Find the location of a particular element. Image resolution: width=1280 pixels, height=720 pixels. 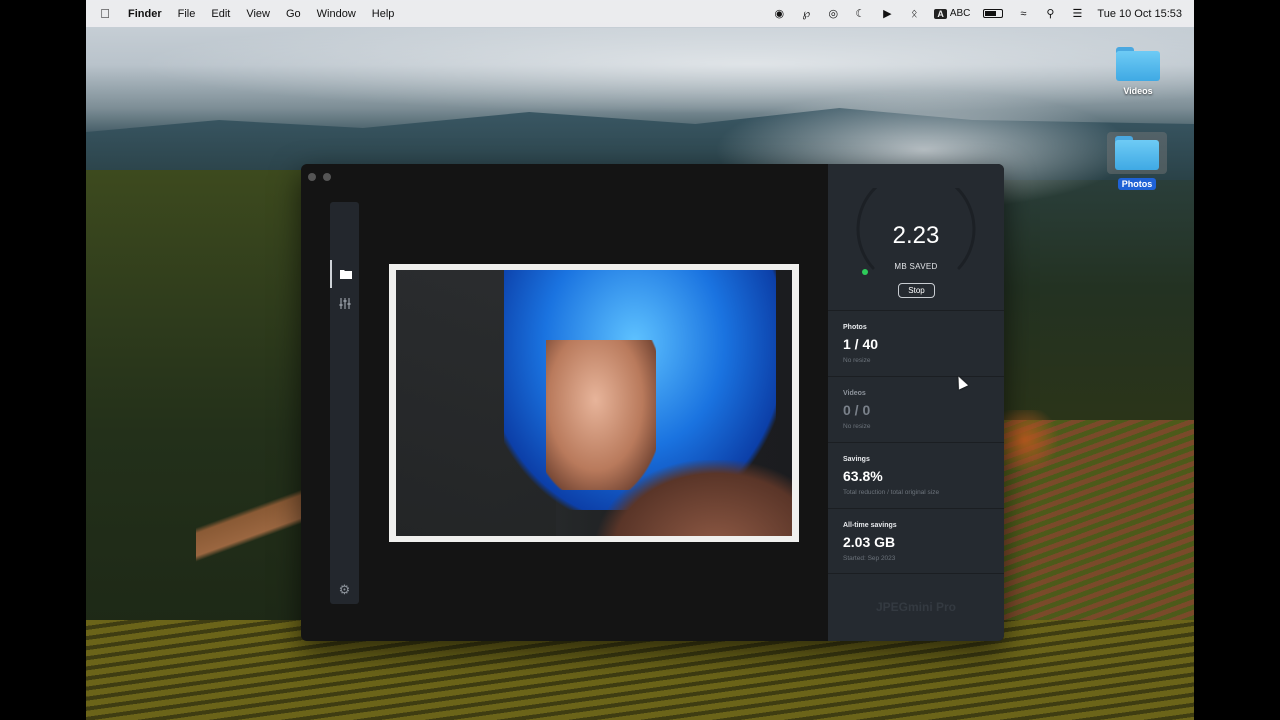

bluetooth-icon: ᛟ is located at coordinates (914, 14).